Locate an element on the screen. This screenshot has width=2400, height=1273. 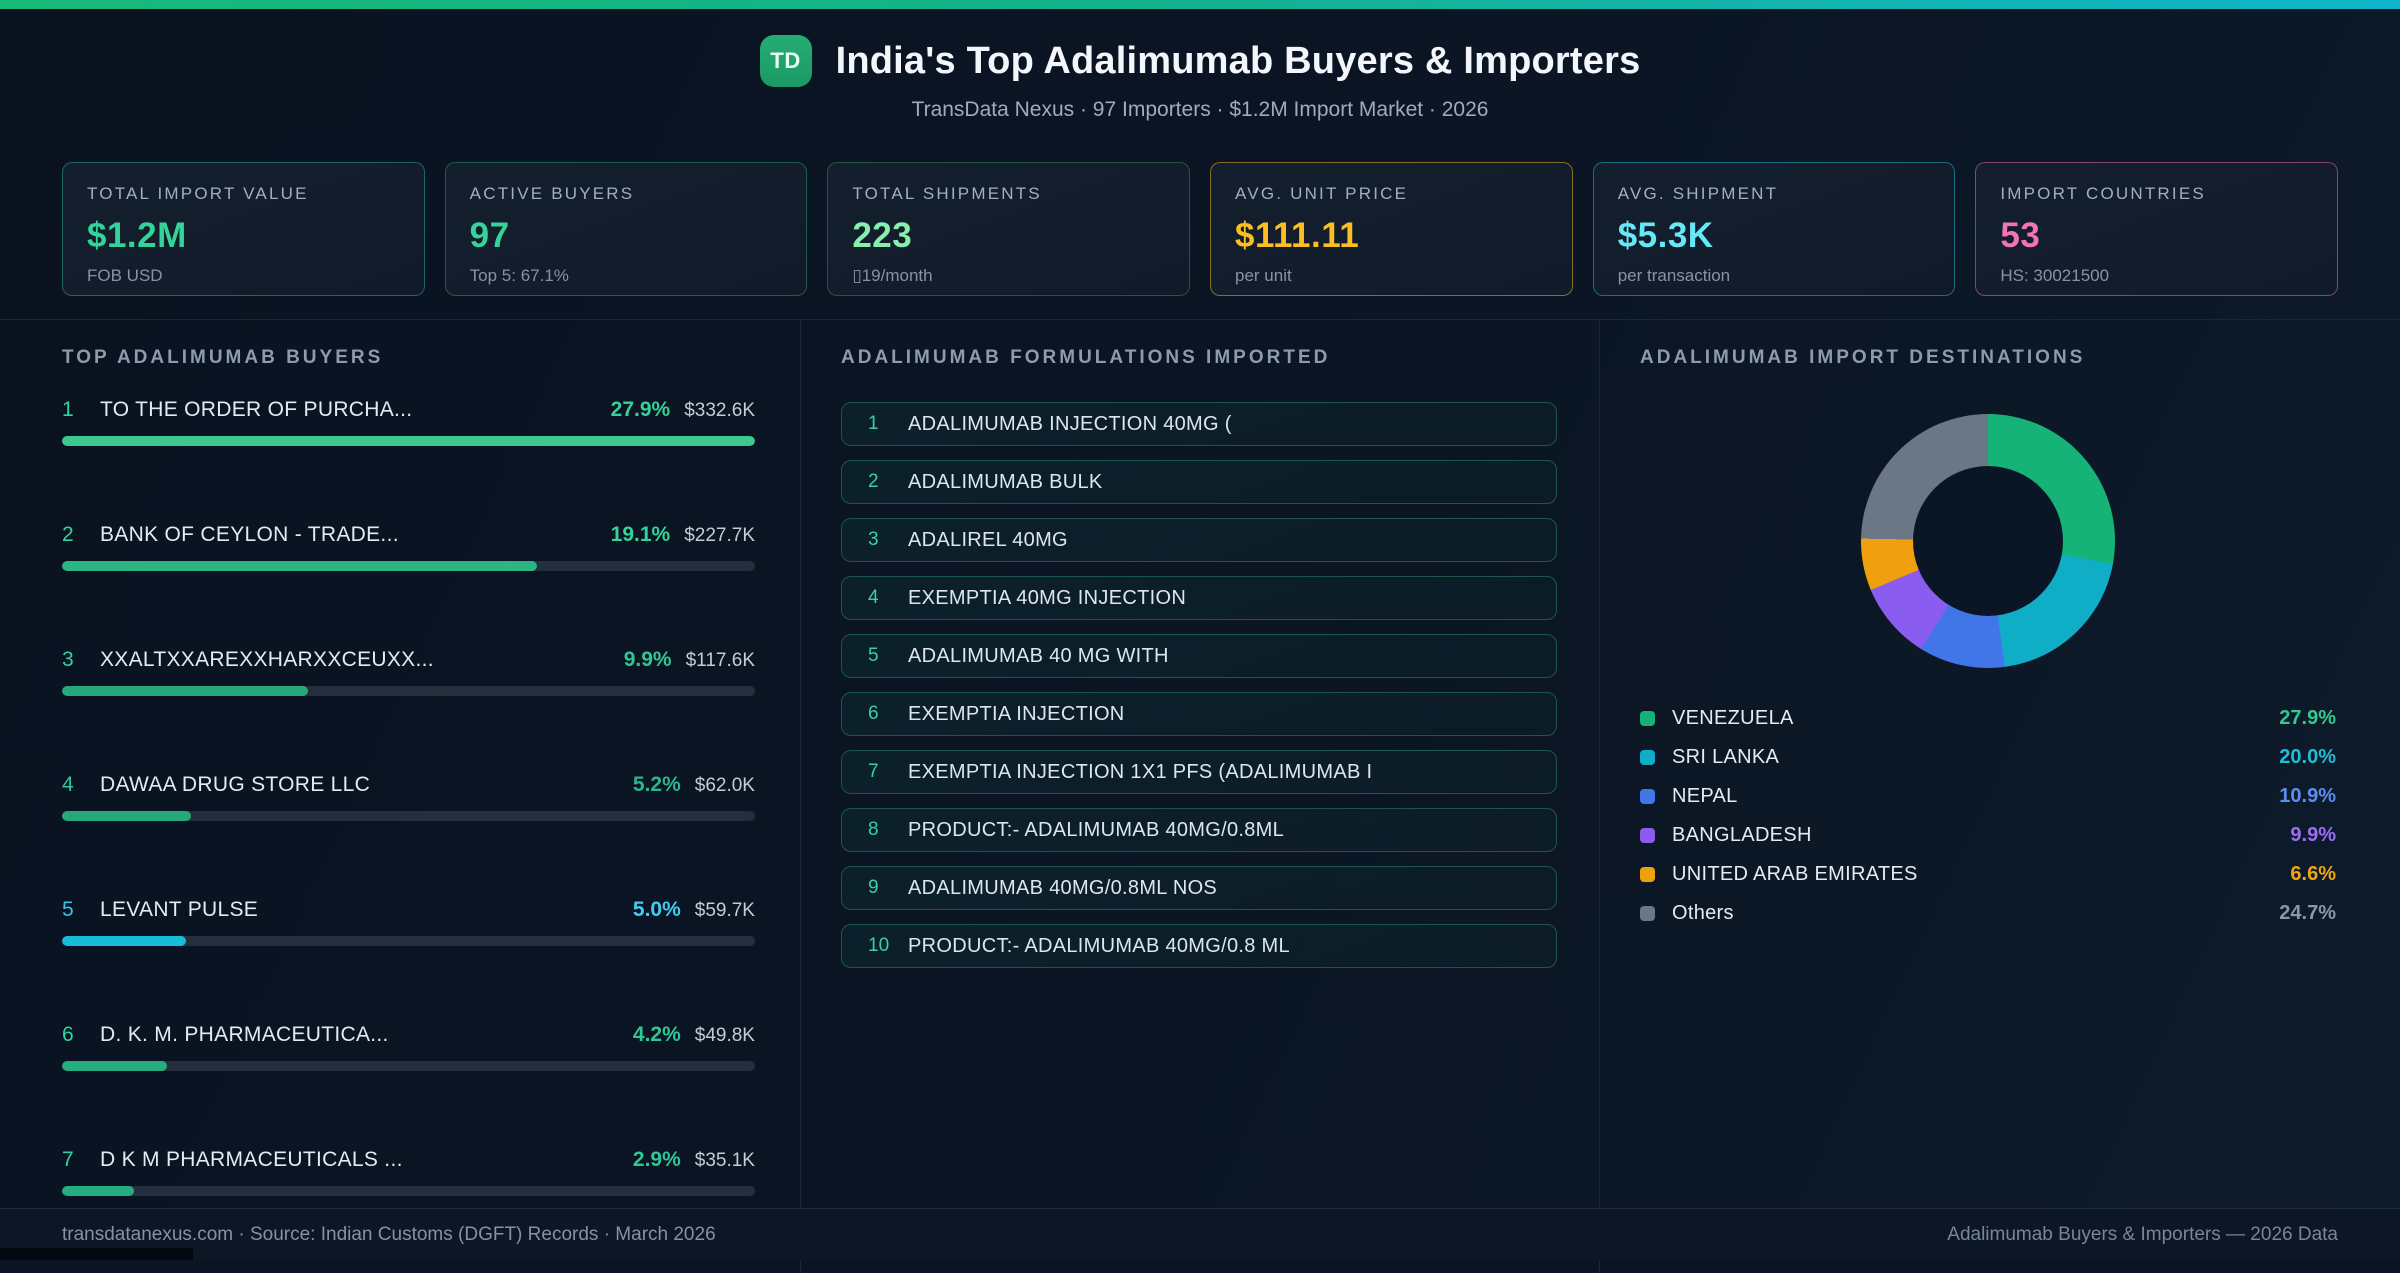
stat-value: 53 is located at coordinates (2020, 235).